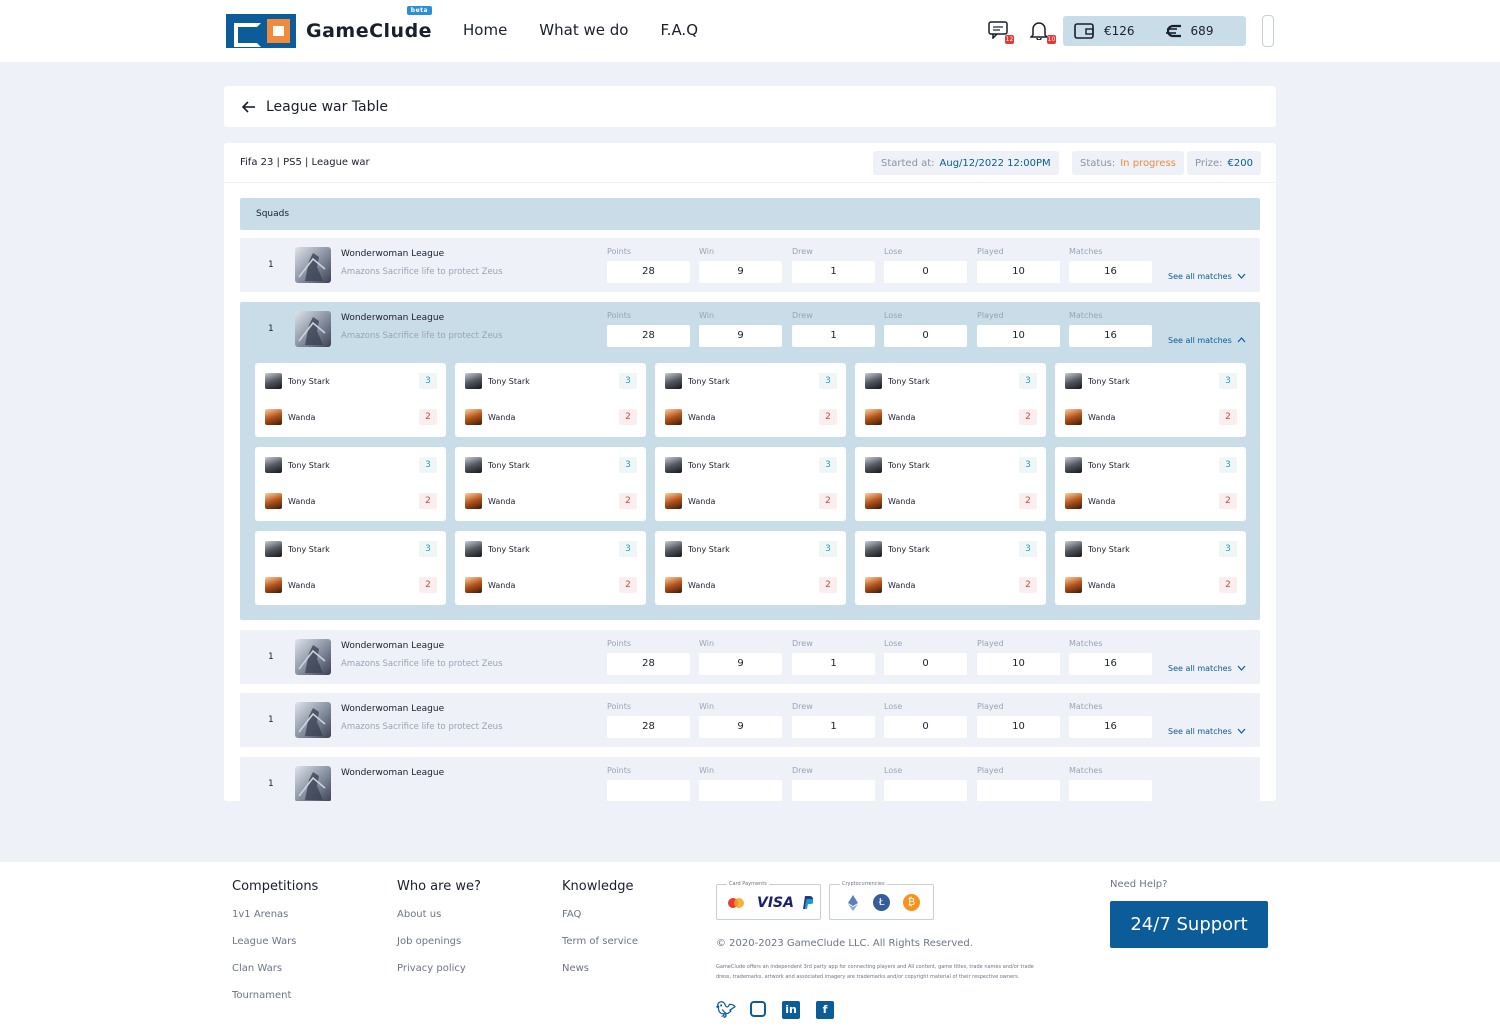  I want to click on stat-value, so click(1018, 790).